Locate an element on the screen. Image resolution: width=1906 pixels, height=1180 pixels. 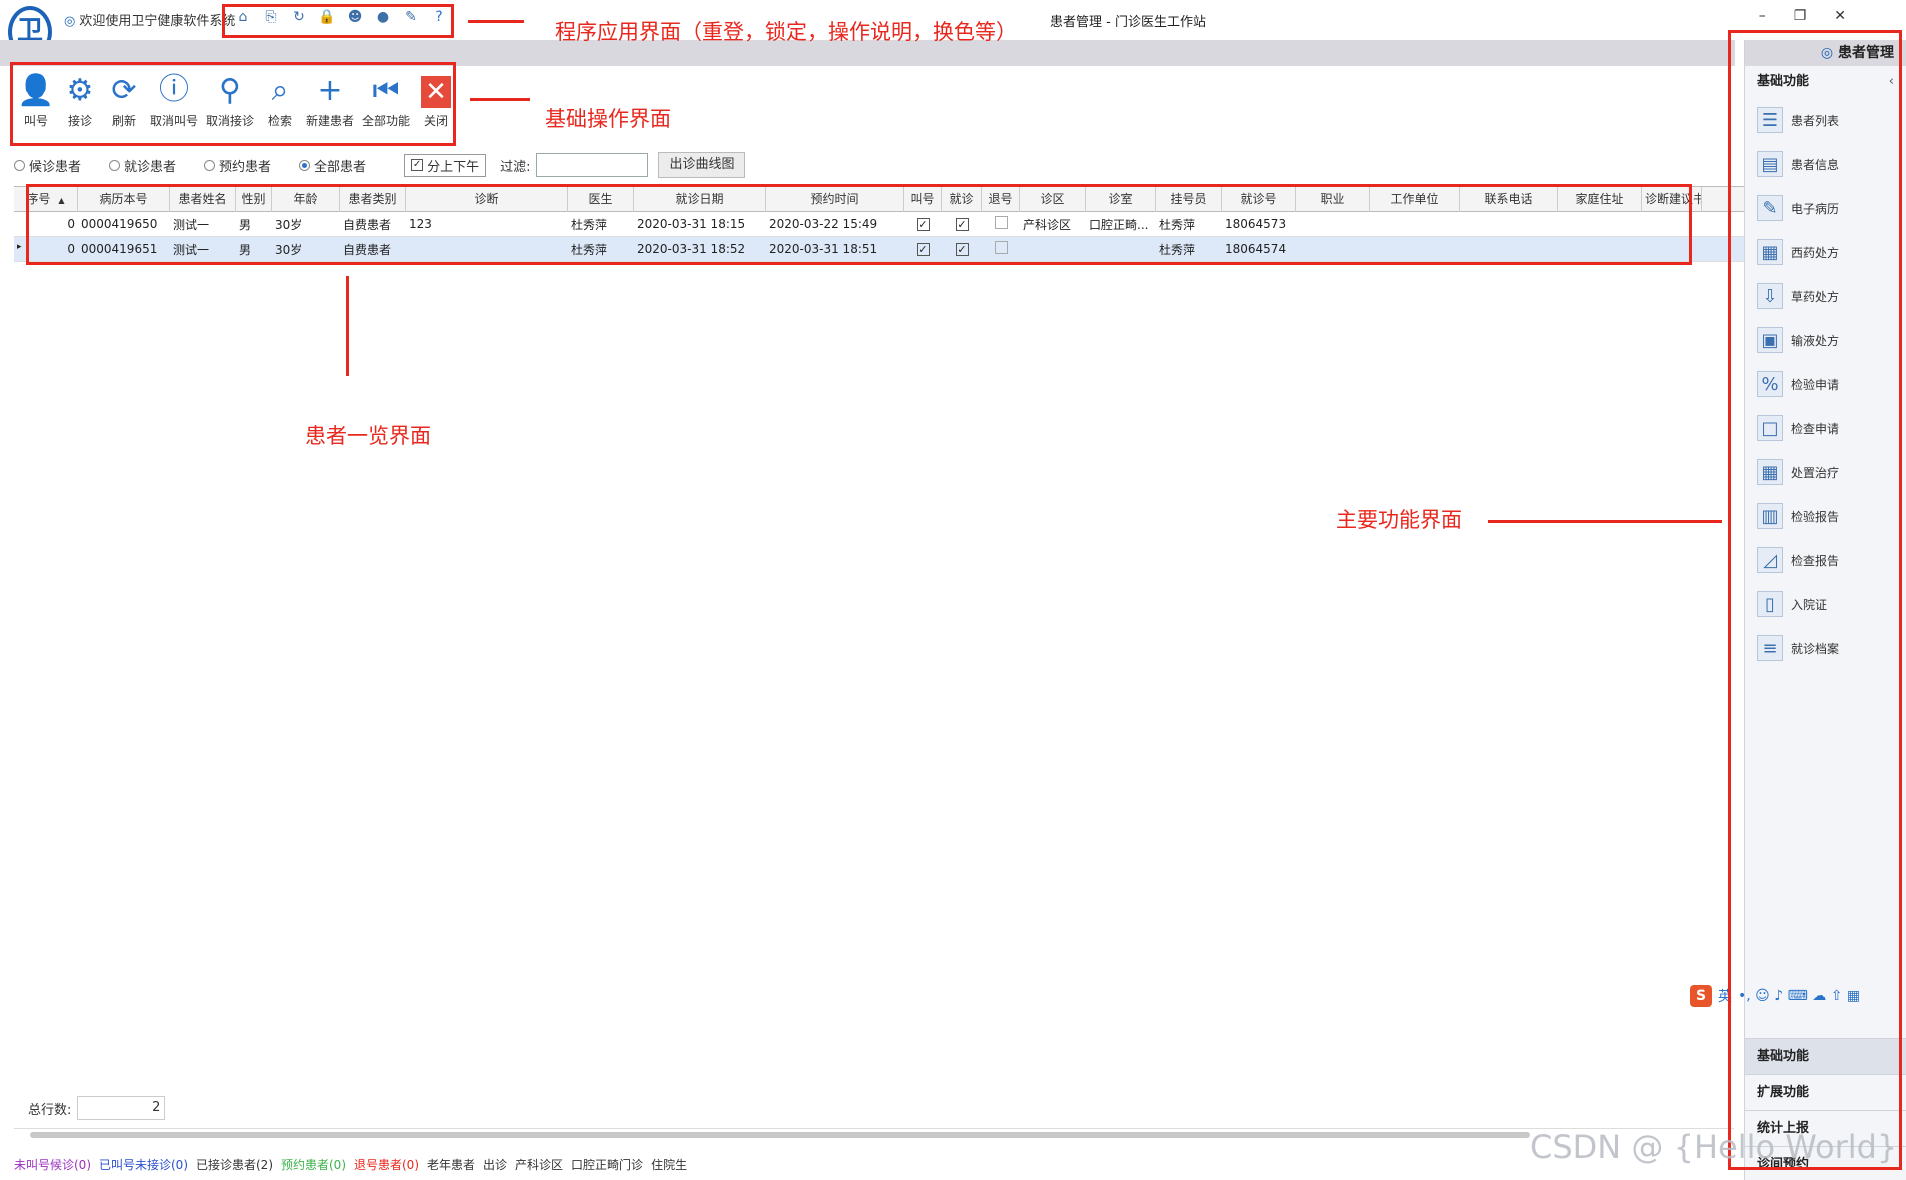
filter-label: 过滤: is located at coordinates (515, 167).